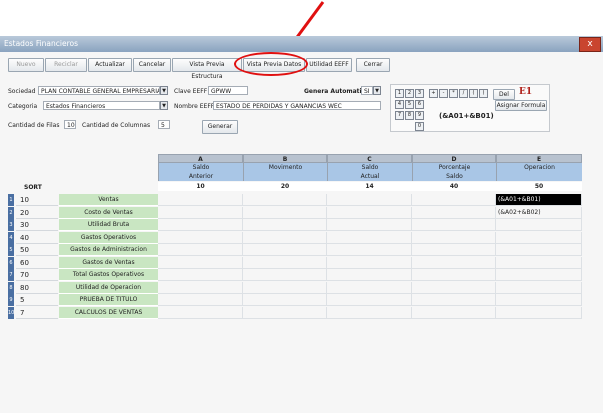  I want to click on row-name: Utilidad de Operacion, so click(108, 287).